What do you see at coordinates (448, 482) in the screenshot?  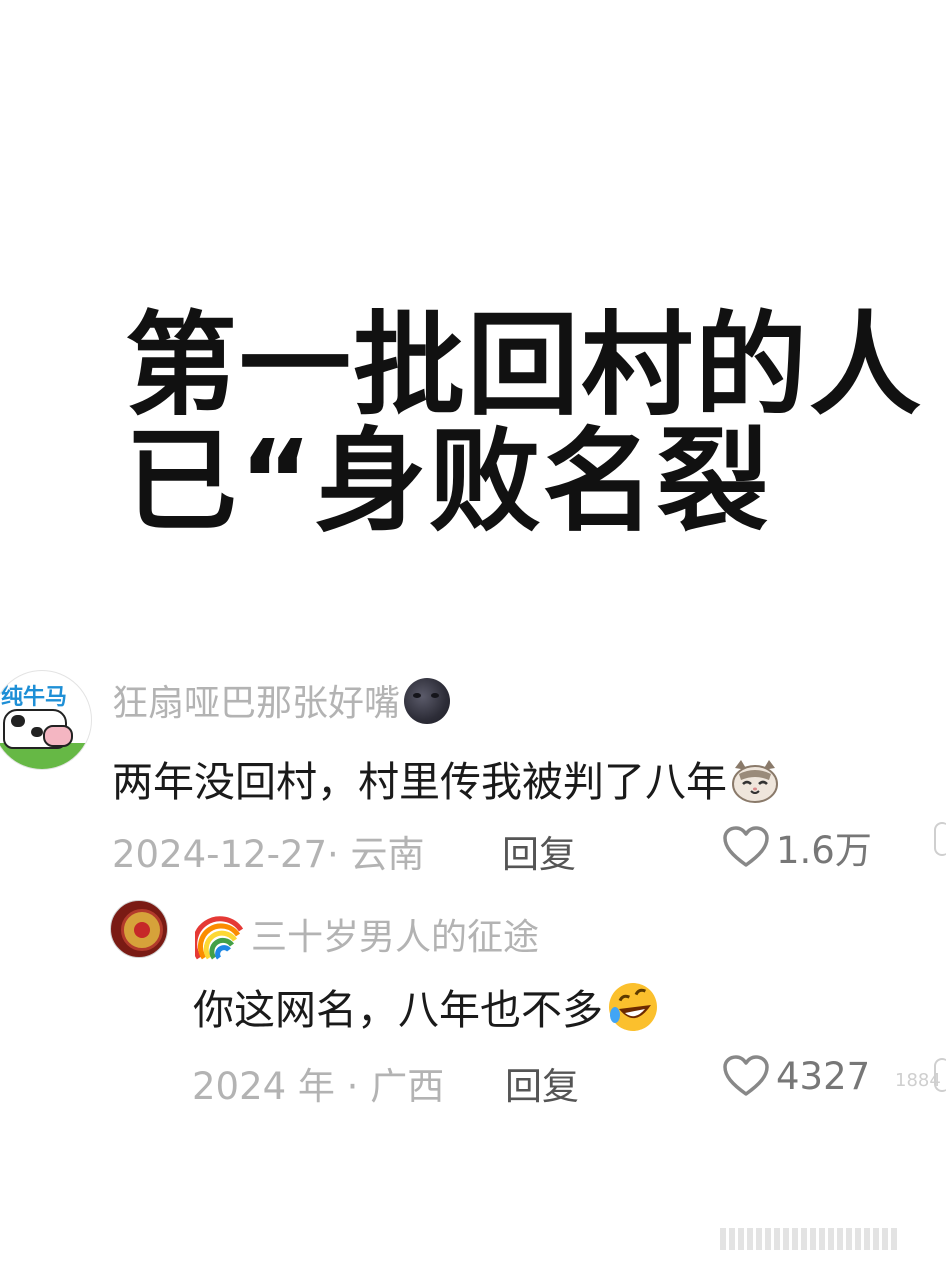 I see `headline-line-2: 已“身败名裂` at bounding box center [448, 482].